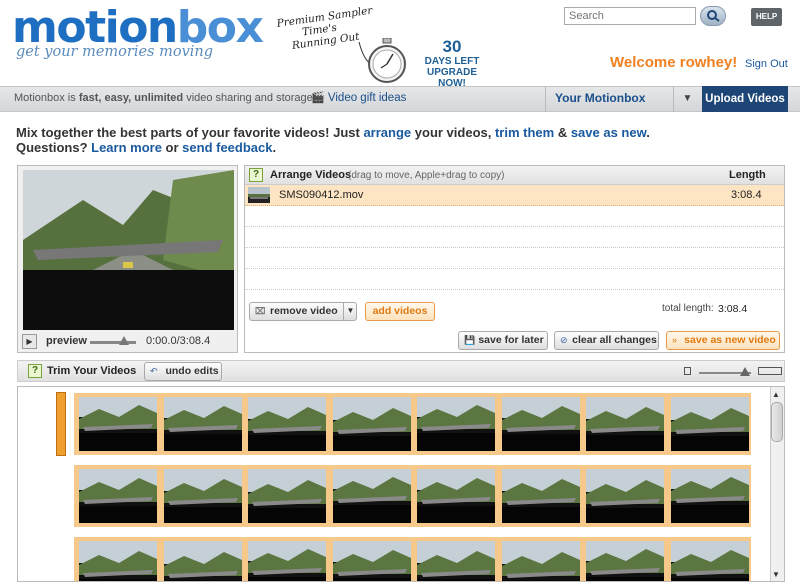 This screenshot has height=588, width=800. What do you see at coordinates (687, 371) in the screenshot?
I see `zoom-out-icon` at bounding box center [687, 371].